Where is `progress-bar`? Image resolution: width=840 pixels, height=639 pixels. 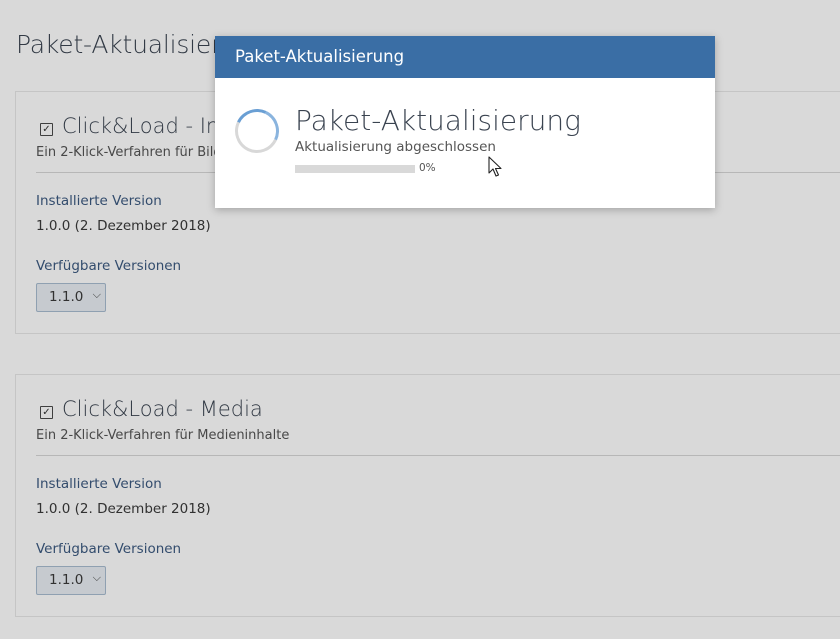 progress-bar is located at coordinates (355, 169).